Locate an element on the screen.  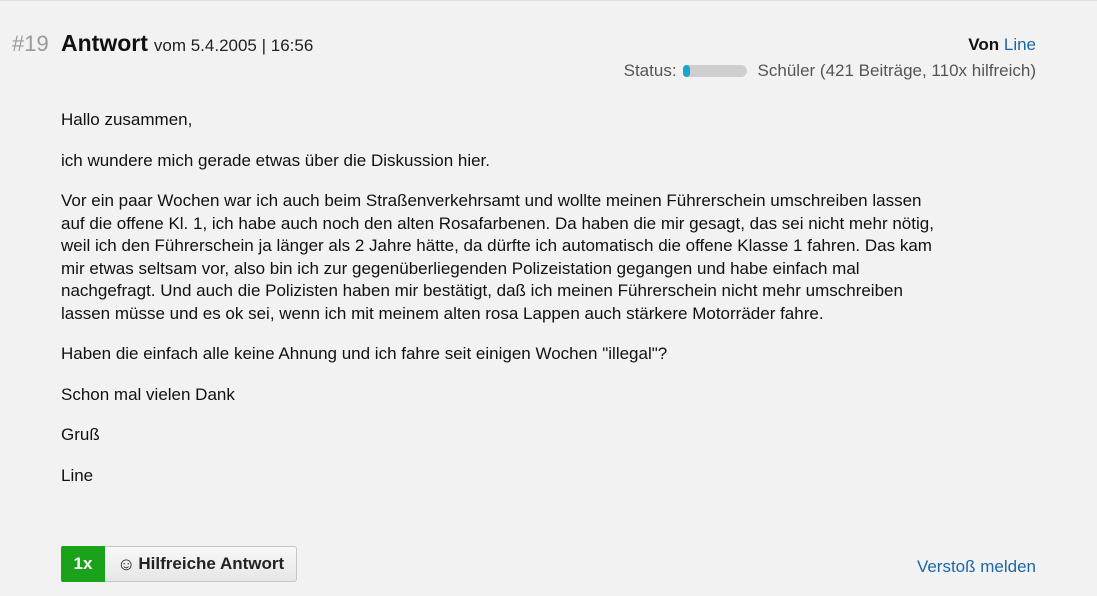
post-author: Von Line is located at coordinates (1002, 45).